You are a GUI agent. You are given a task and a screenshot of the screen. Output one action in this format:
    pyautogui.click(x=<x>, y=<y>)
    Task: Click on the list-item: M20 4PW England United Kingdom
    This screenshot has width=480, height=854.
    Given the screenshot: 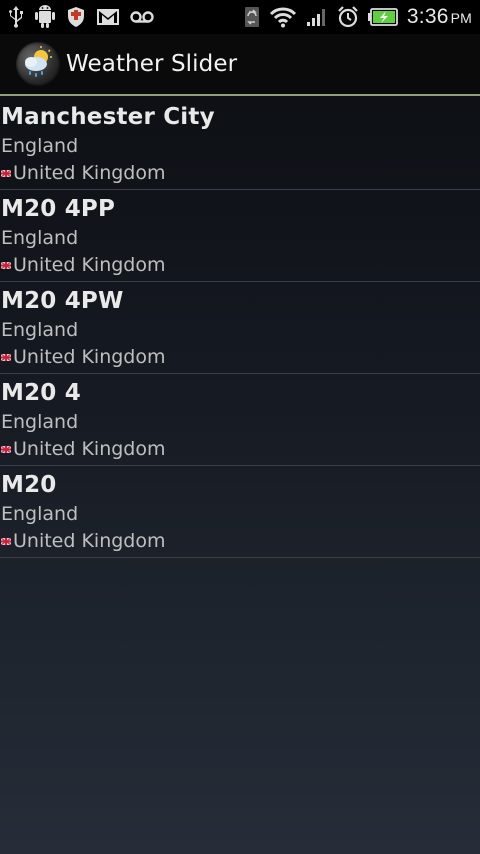 What is the action you would take?
    pyautogui.click(x=240, y=328)
    